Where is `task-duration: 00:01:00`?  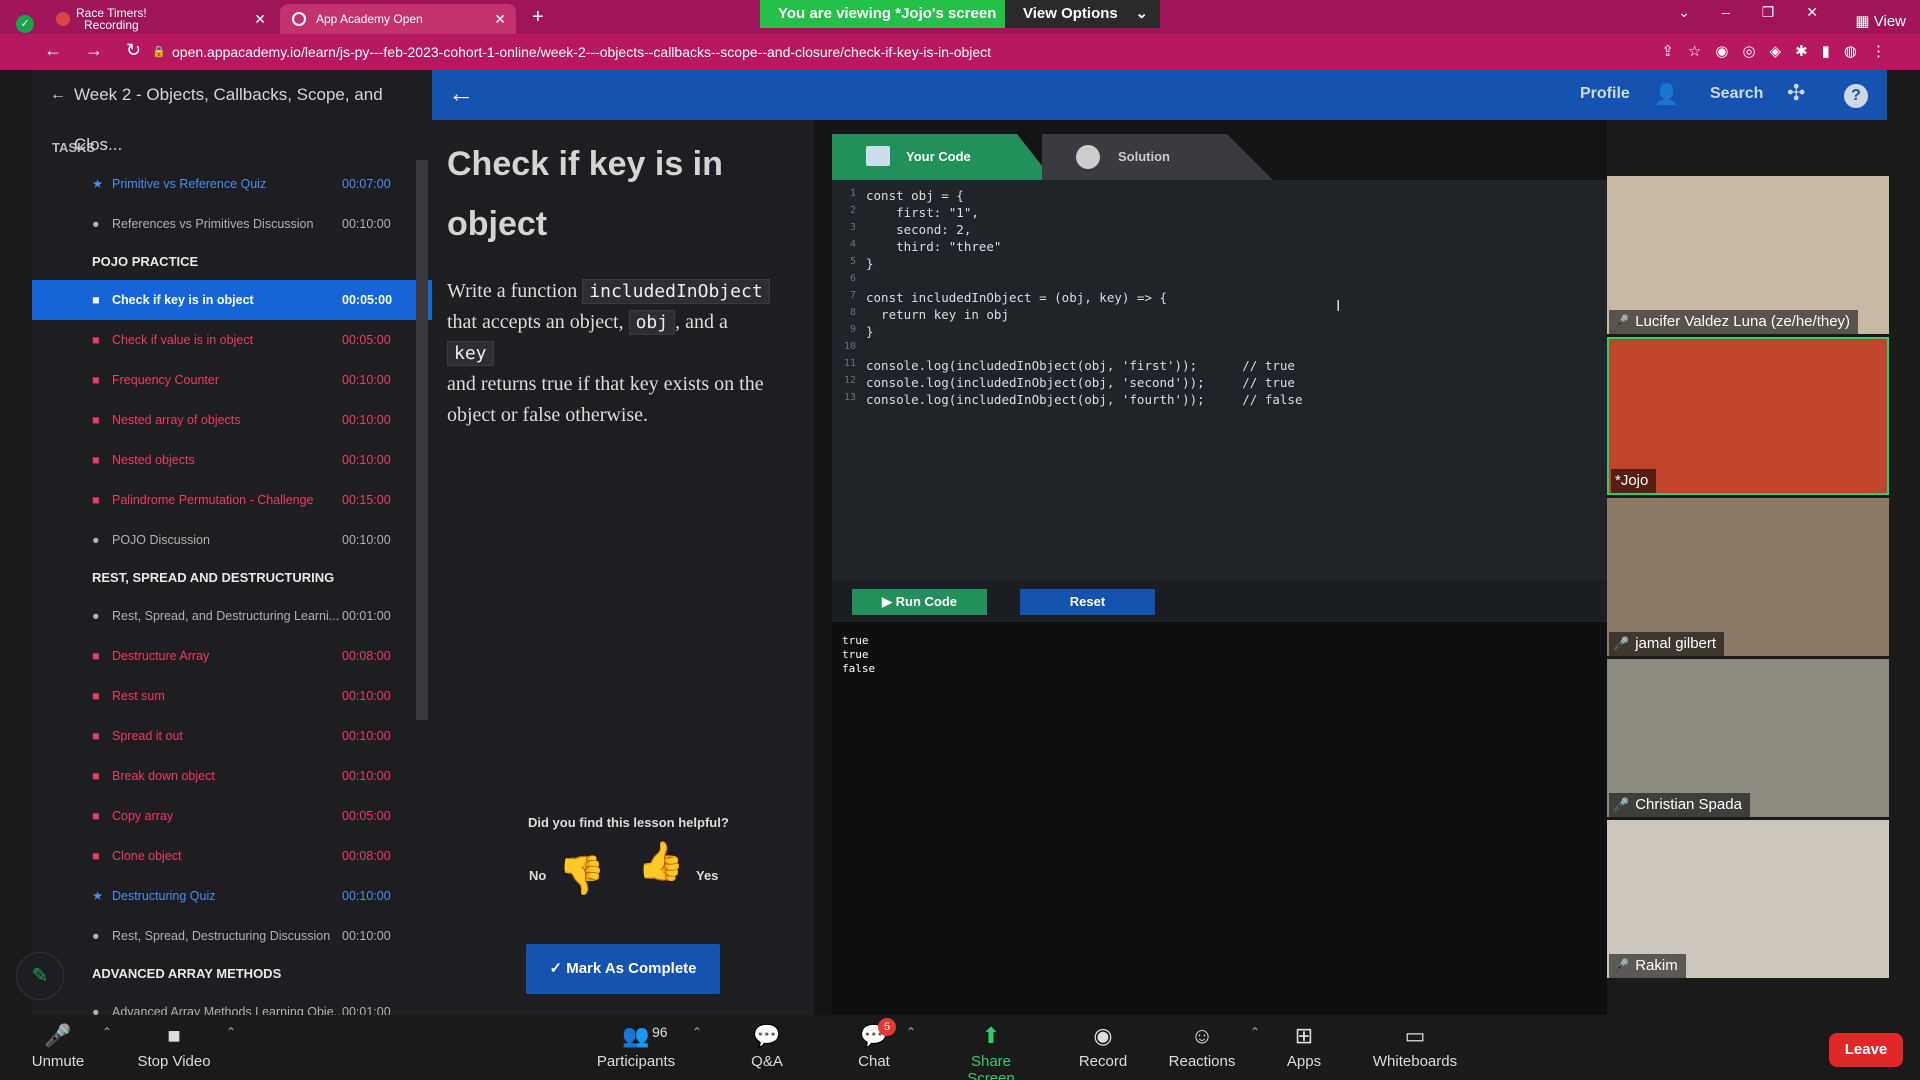
task-duration: 00:01:00 is located at coordinates (366, 616).